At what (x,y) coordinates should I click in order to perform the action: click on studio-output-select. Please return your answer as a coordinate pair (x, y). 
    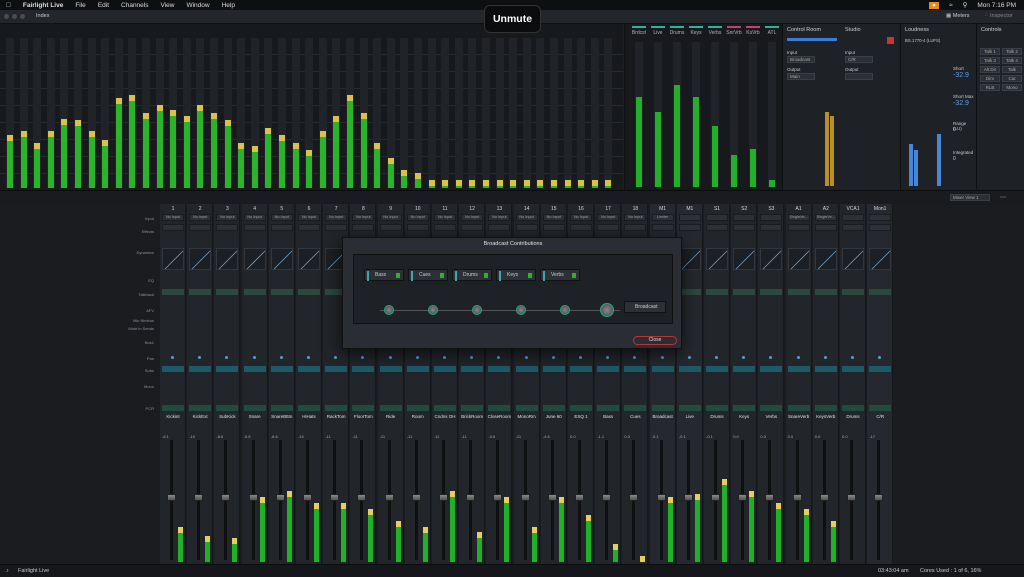
    Looking at the image, I should click on (859, 76).